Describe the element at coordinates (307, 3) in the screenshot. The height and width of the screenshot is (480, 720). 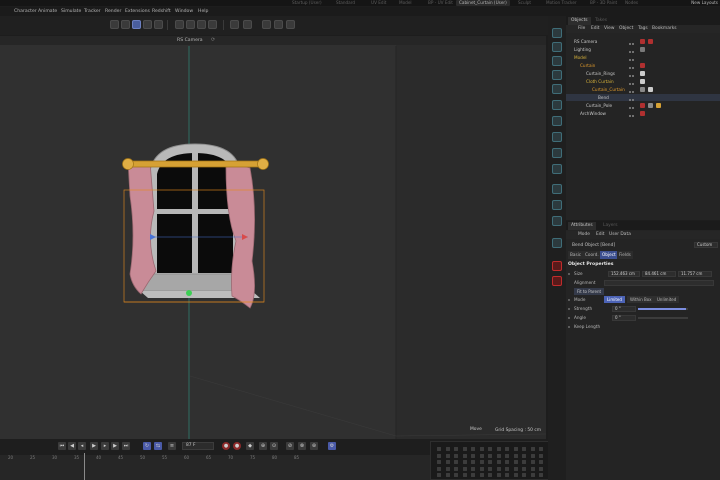
I see `layout-tab-startup: Startup (User)` at that location.